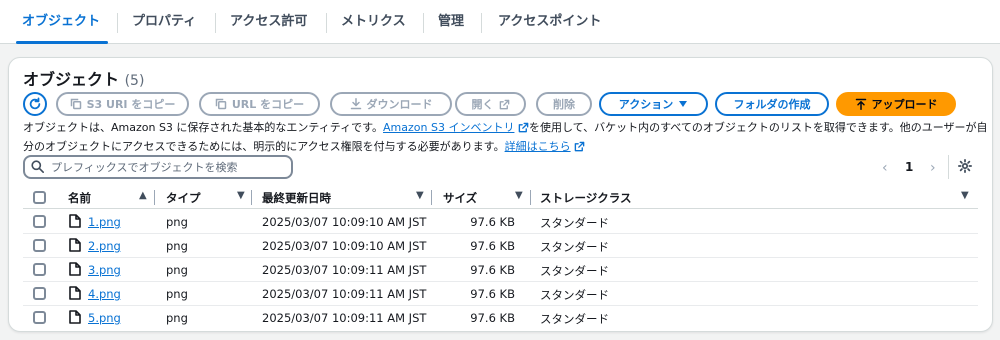 The image size is (1000, 340). I want to click on open-button: 開く, so click(490, 104).